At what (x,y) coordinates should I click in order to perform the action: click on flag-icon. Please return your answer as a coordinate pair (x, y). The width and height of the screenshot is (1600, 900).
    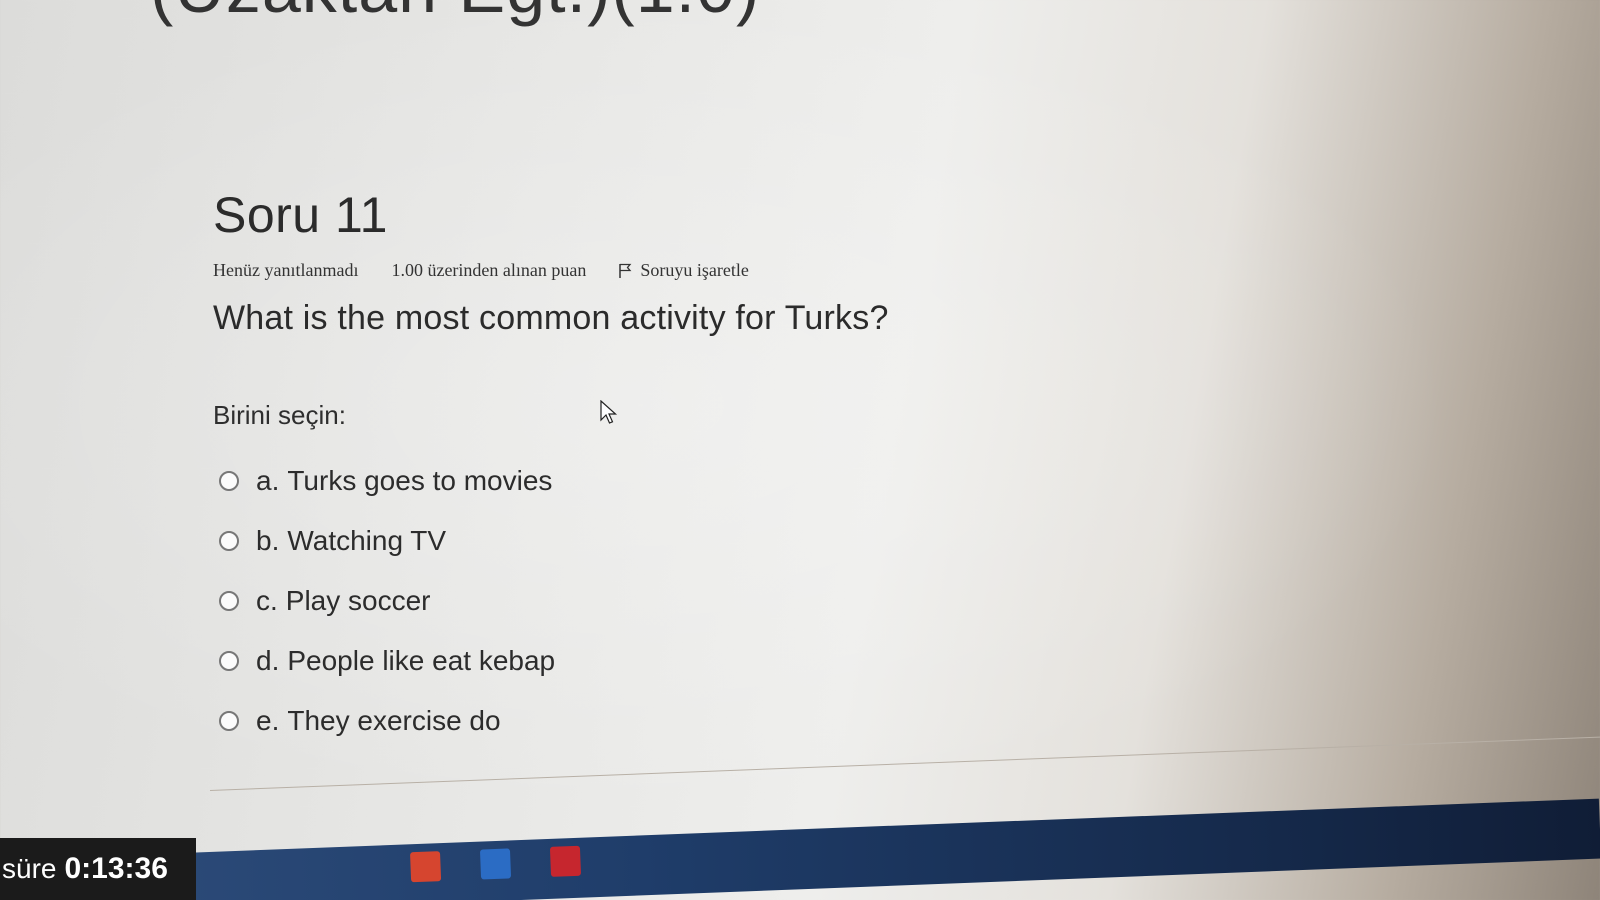
    Looking at the image, I should click on (625, 270).